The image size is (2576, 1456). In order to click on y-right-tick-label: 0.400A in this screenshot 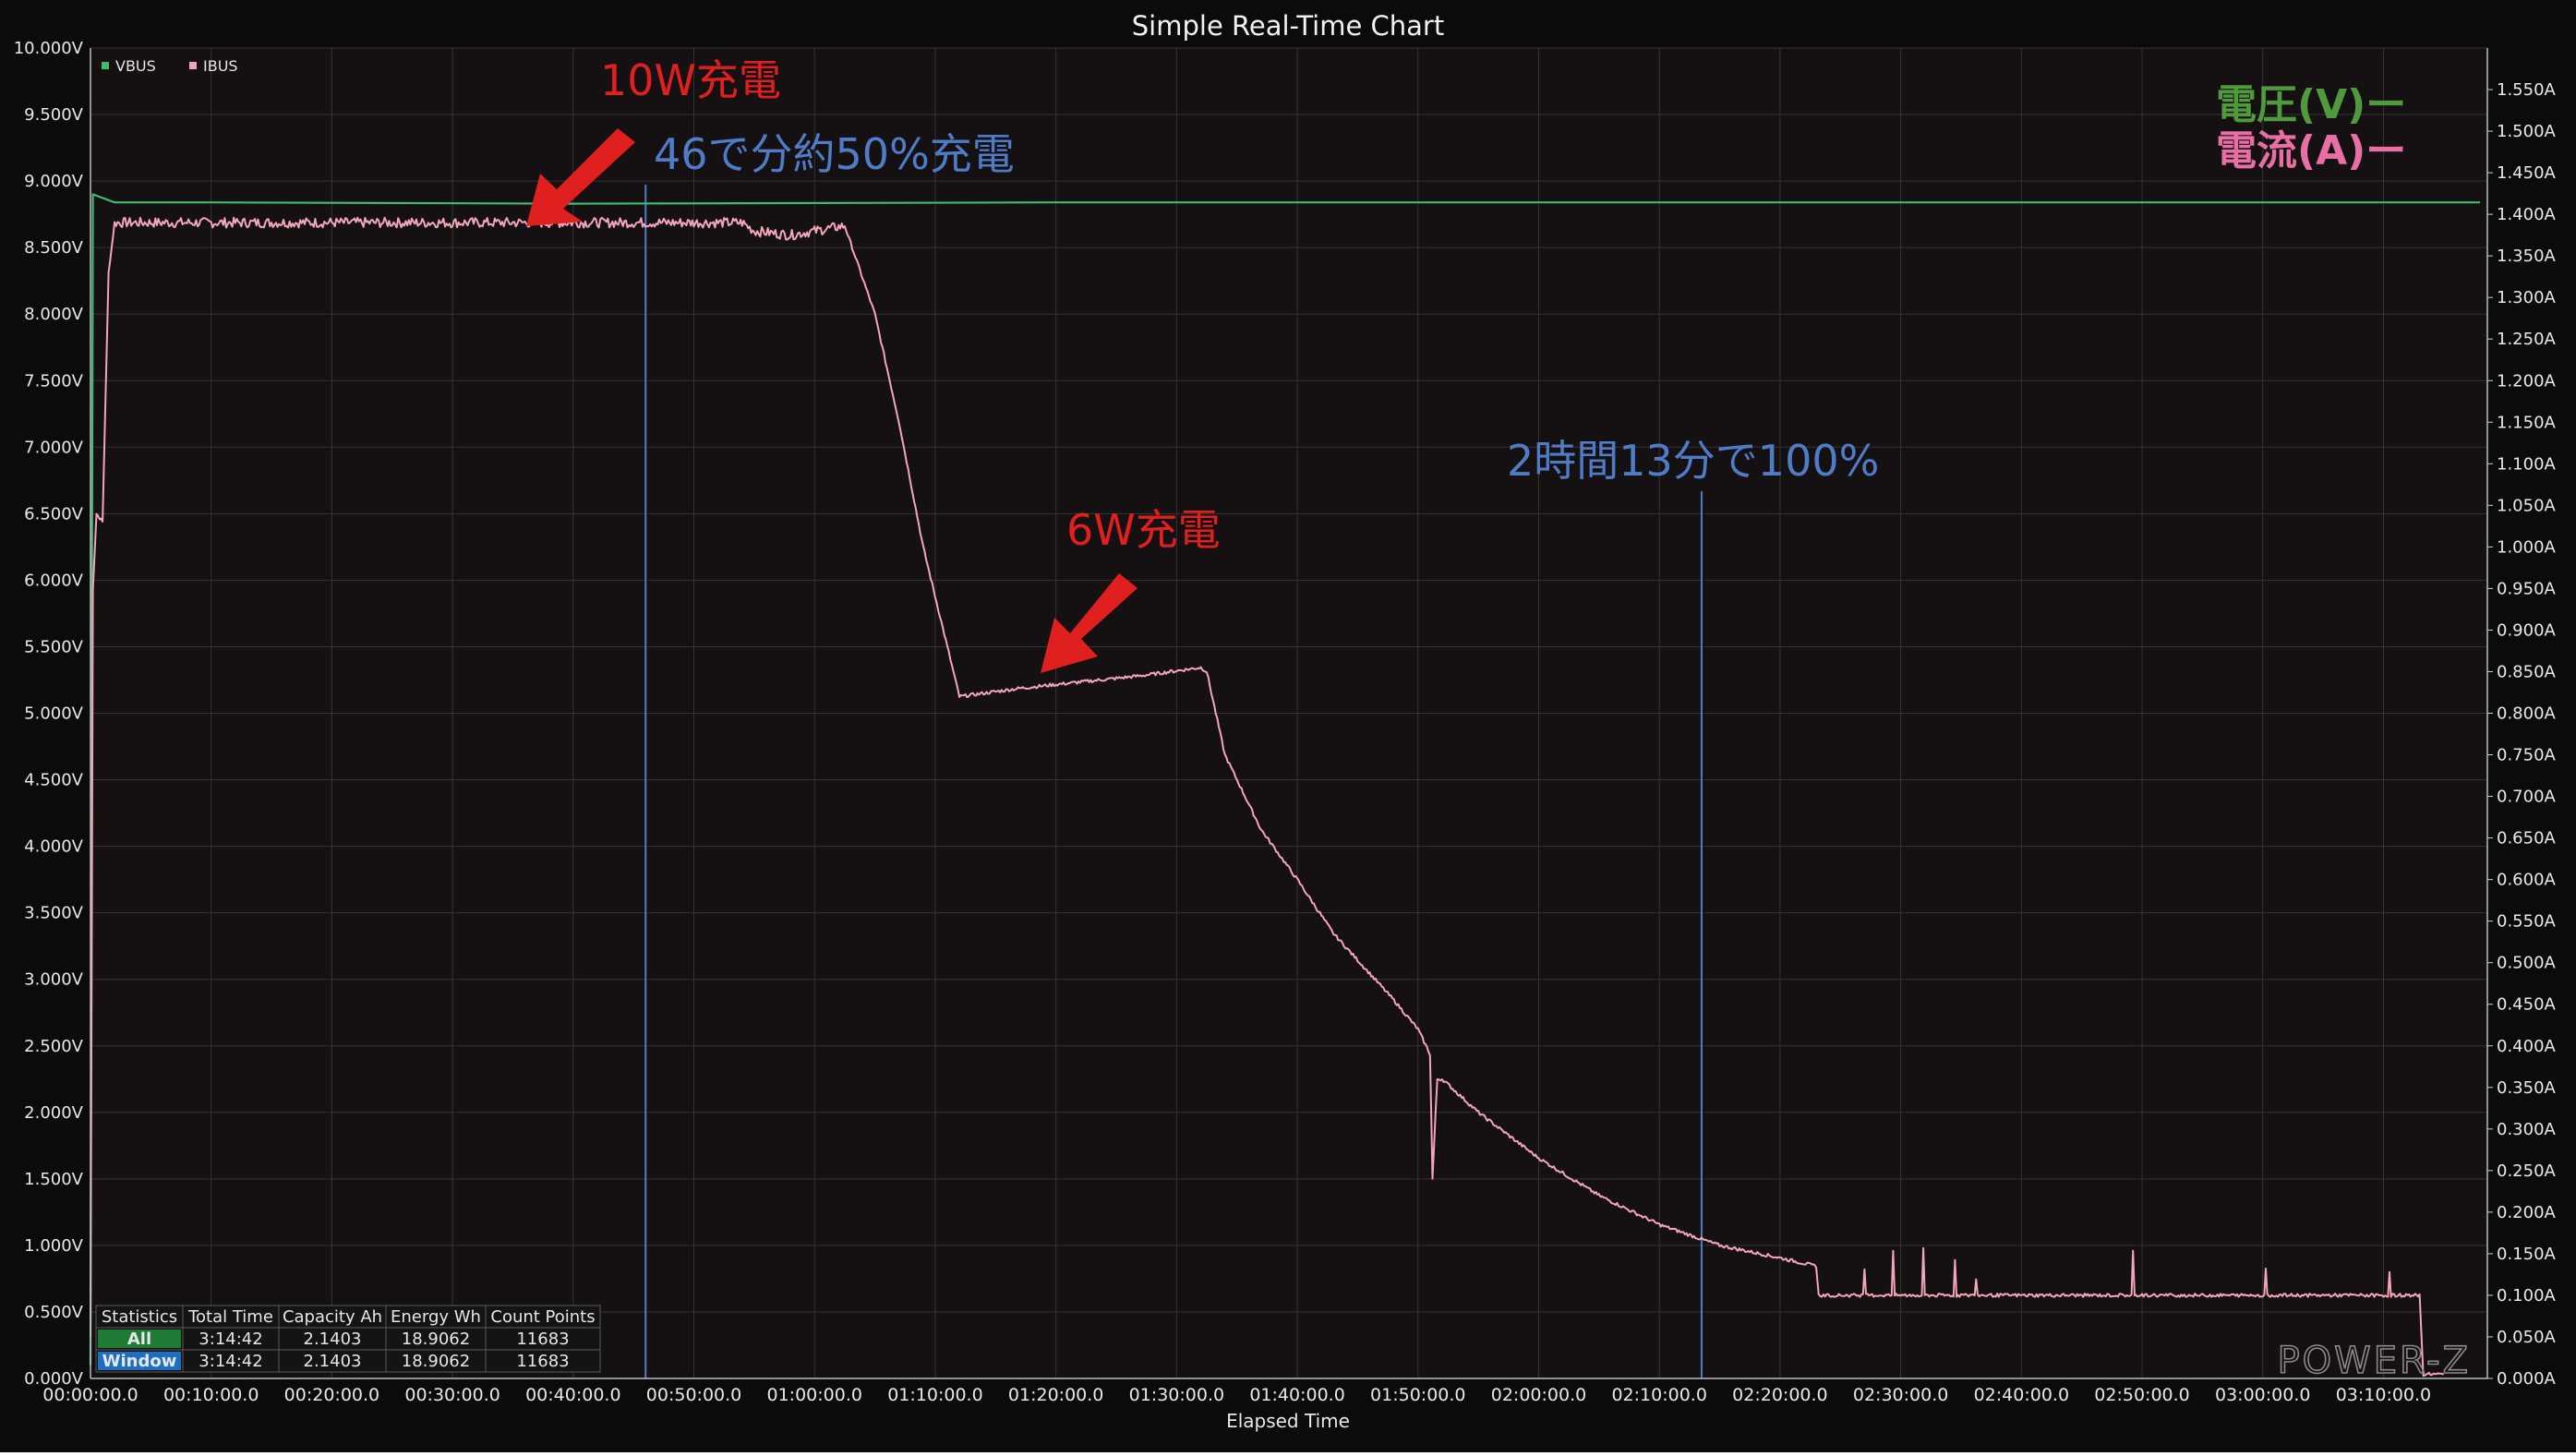, I will do `click(2527, 1046)`.